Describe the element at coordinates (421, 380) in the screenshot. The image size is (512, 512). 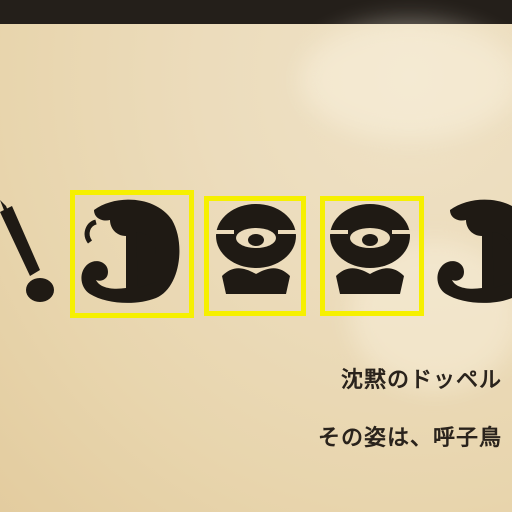
I see `caption-line-1: 沈黙のドッペル` at that location.